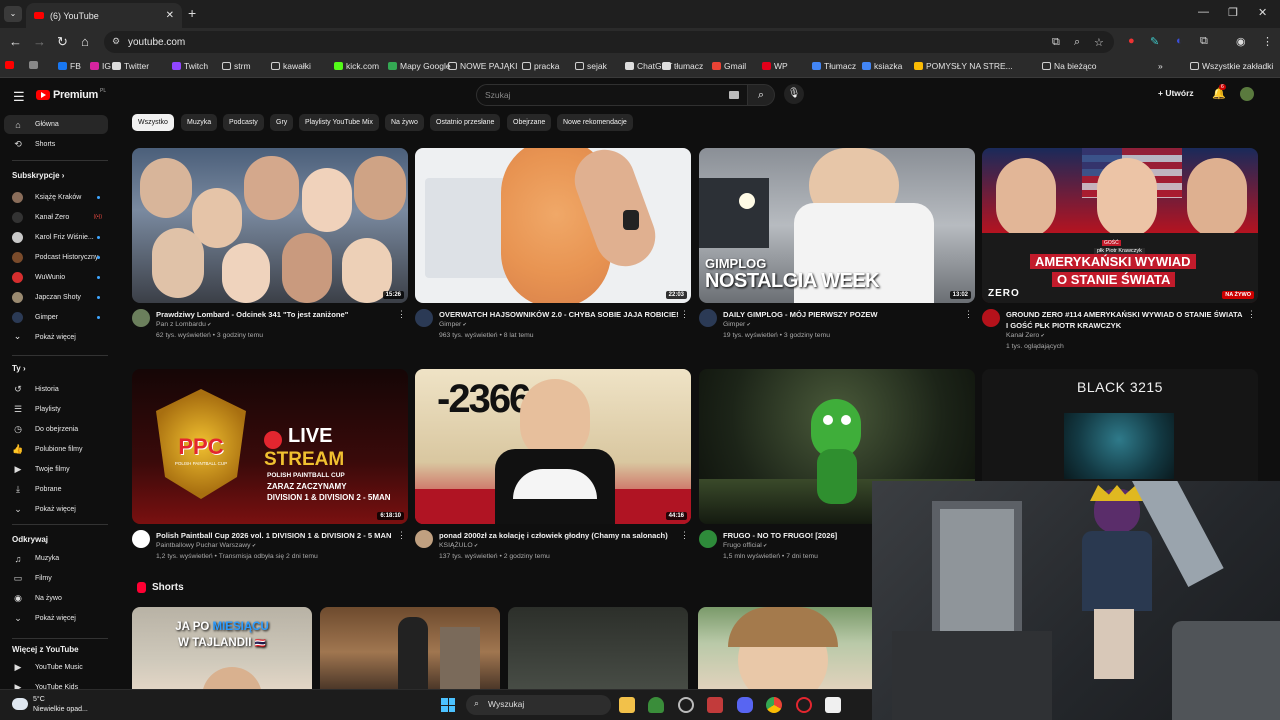  Describe the element at coordinates (834, 66) in the screenshot. I see `bookmark-item: Tłumacz` at that location.